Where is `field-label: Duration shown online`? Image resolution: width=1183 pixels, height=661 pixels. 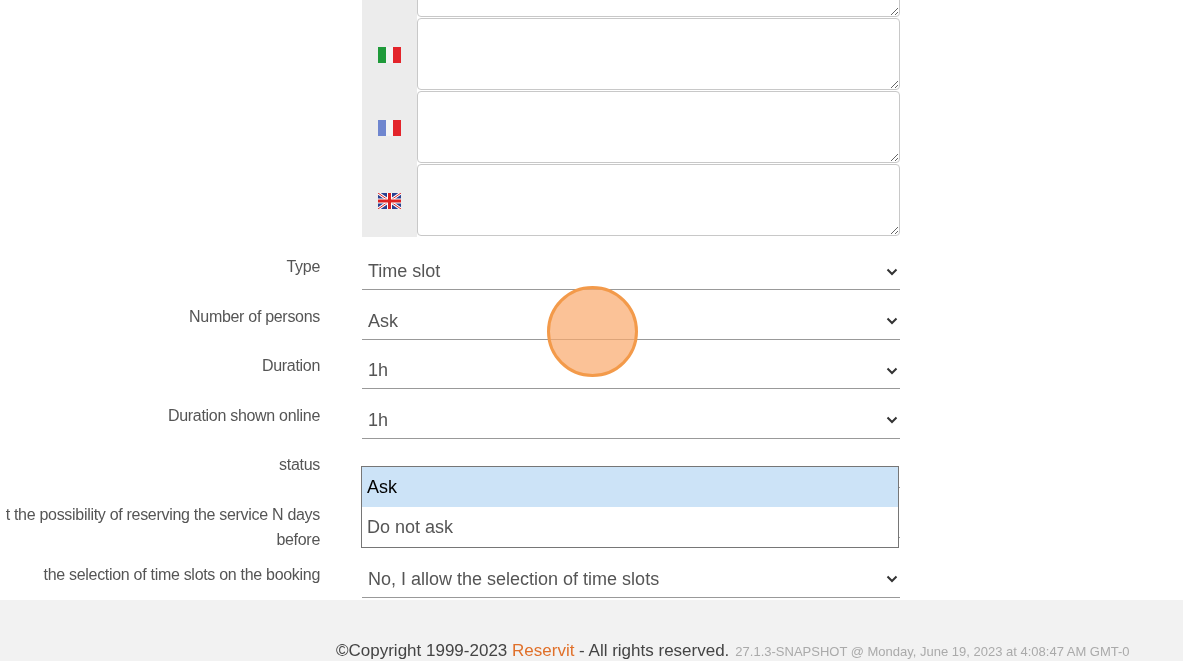
field-label: Duration shown online is located at coordinates (243, 415).